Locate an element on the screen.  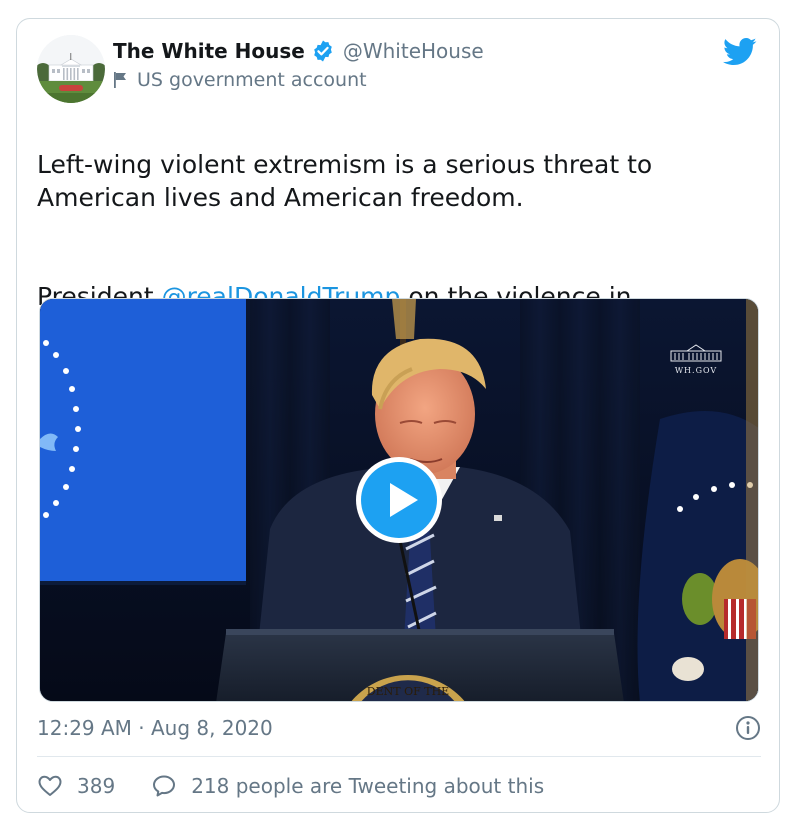
timestamp: 12:29 AM · Aug 8, 2020 is located at coordinates (155, 728).